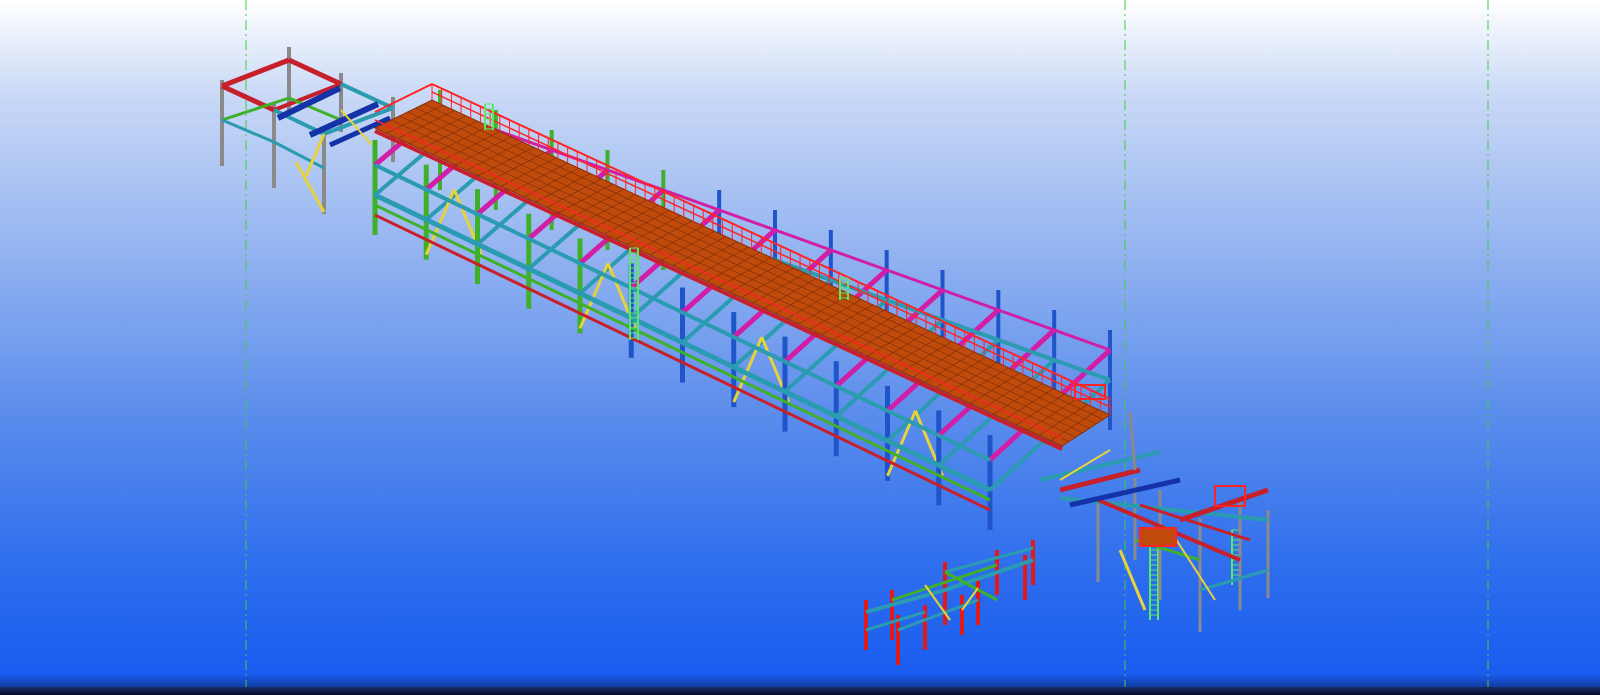 This screenshot has height=695, width=1600. What do you see at coordinates (307, 130) in the screenshot?
I see `left-end-tower` at bounding box center [307, 130].